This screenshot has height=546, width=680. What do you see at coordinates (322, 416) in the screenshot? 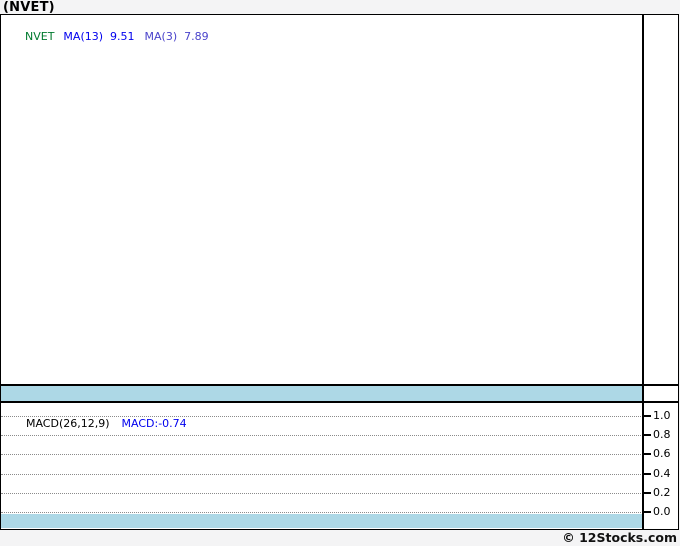
I see `gridline-1.0` at bounding box center [322, 416].